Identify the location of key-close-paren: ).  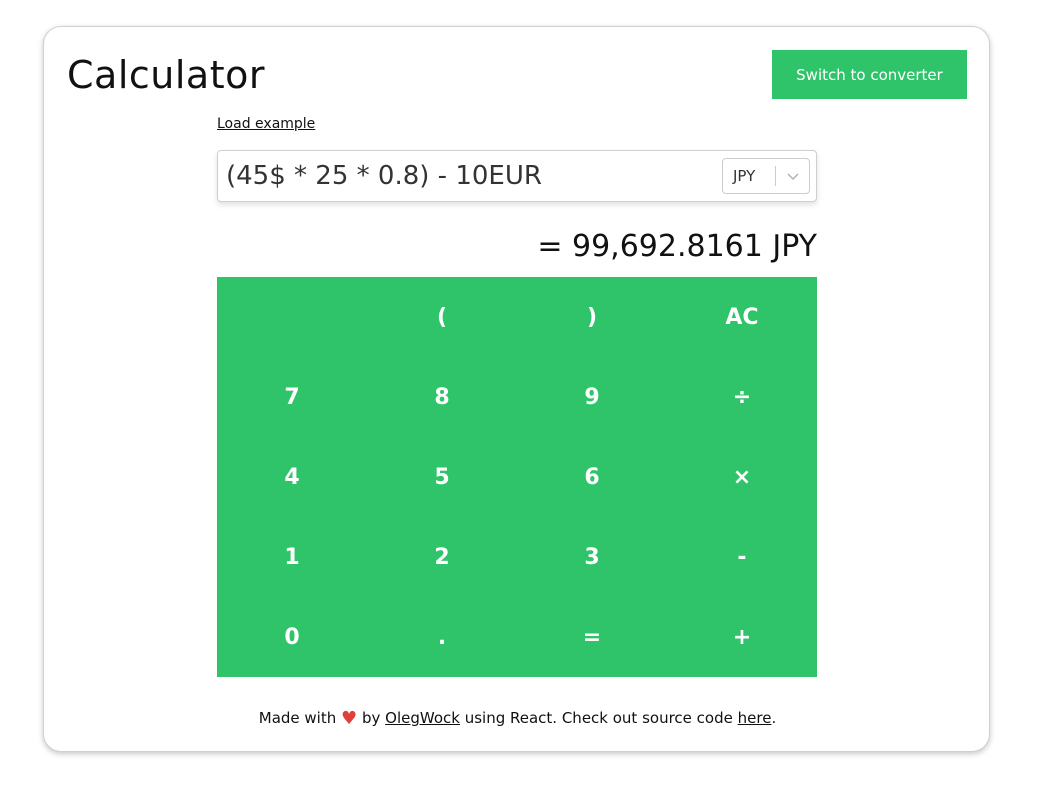
(592, 317).